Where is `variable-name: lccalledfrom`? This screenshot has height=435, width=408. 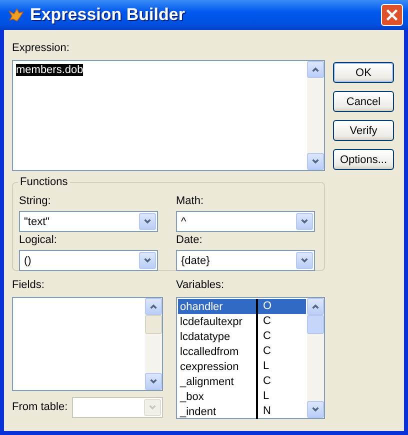
variable-name: lccalledfrom is located at coordinates (209, 352).